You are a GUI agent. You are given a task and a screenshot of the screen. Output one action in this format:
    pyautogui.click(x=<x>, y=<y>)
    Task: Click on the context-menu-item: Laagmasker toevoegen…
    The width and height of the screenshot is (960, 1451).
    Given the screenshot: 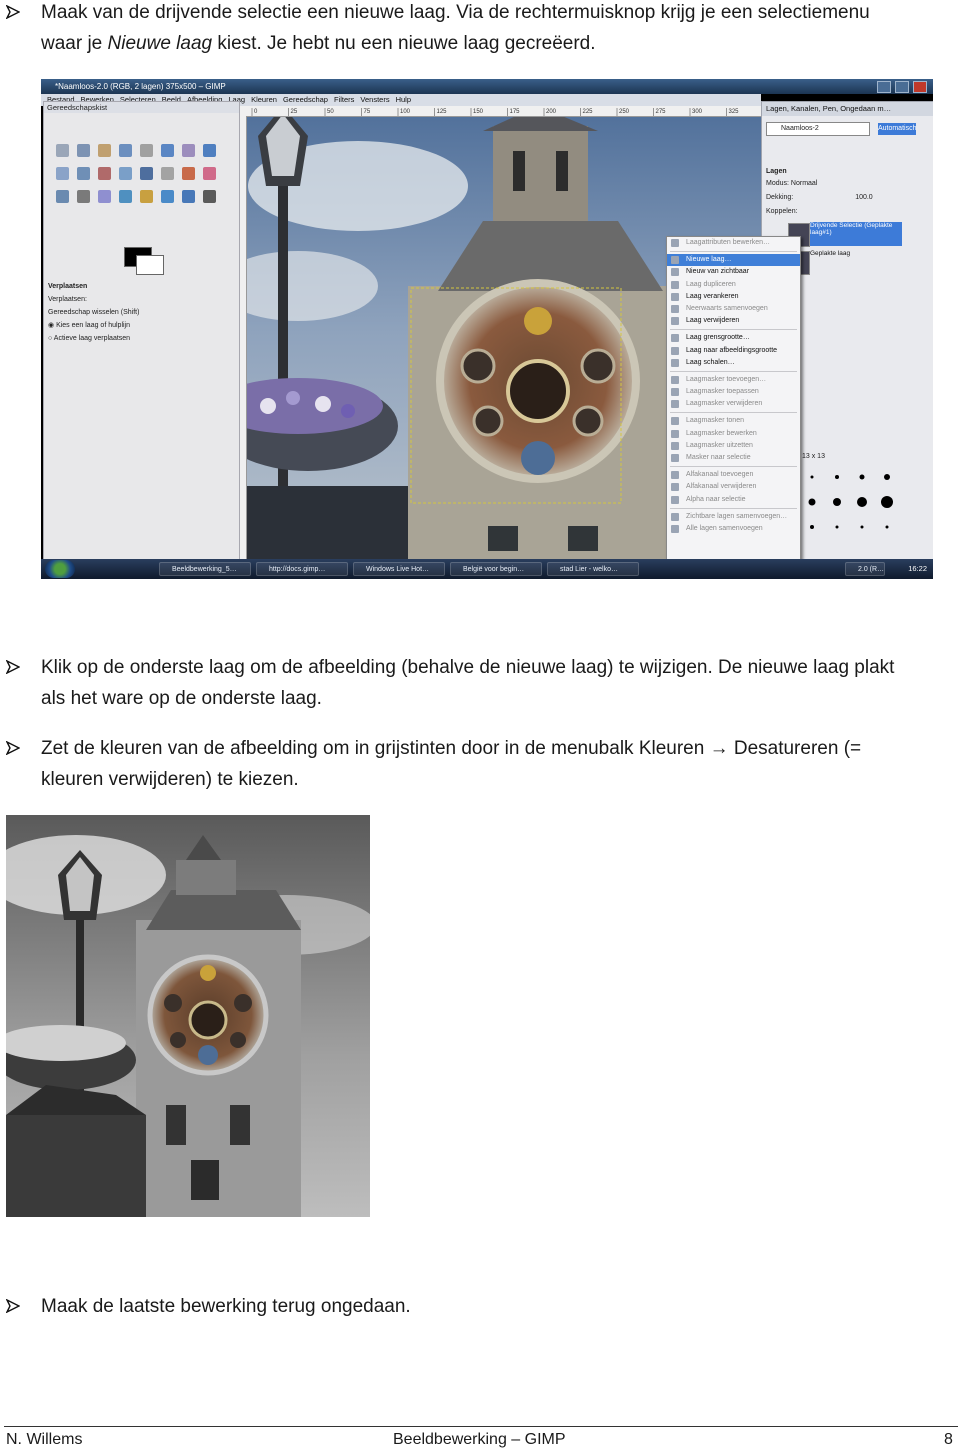 What is the action you would take?
    pyautogui.click(x=733, y=380)
    